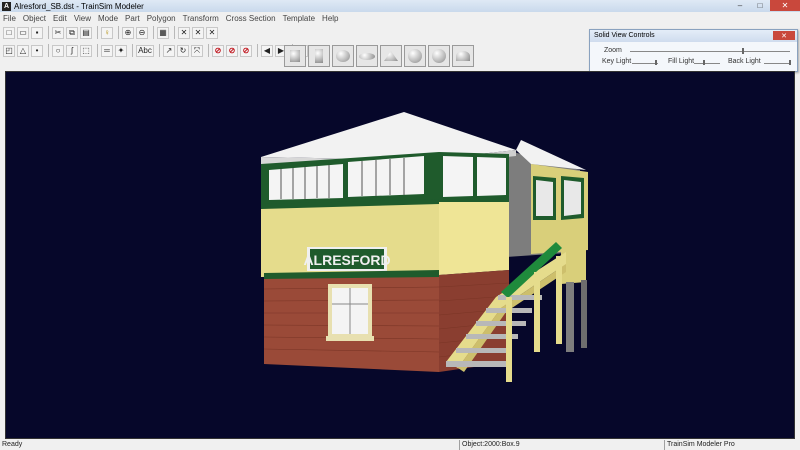 This screenshot has height=450, width=800. I want to click on menu-view: View, so click(82, 18).